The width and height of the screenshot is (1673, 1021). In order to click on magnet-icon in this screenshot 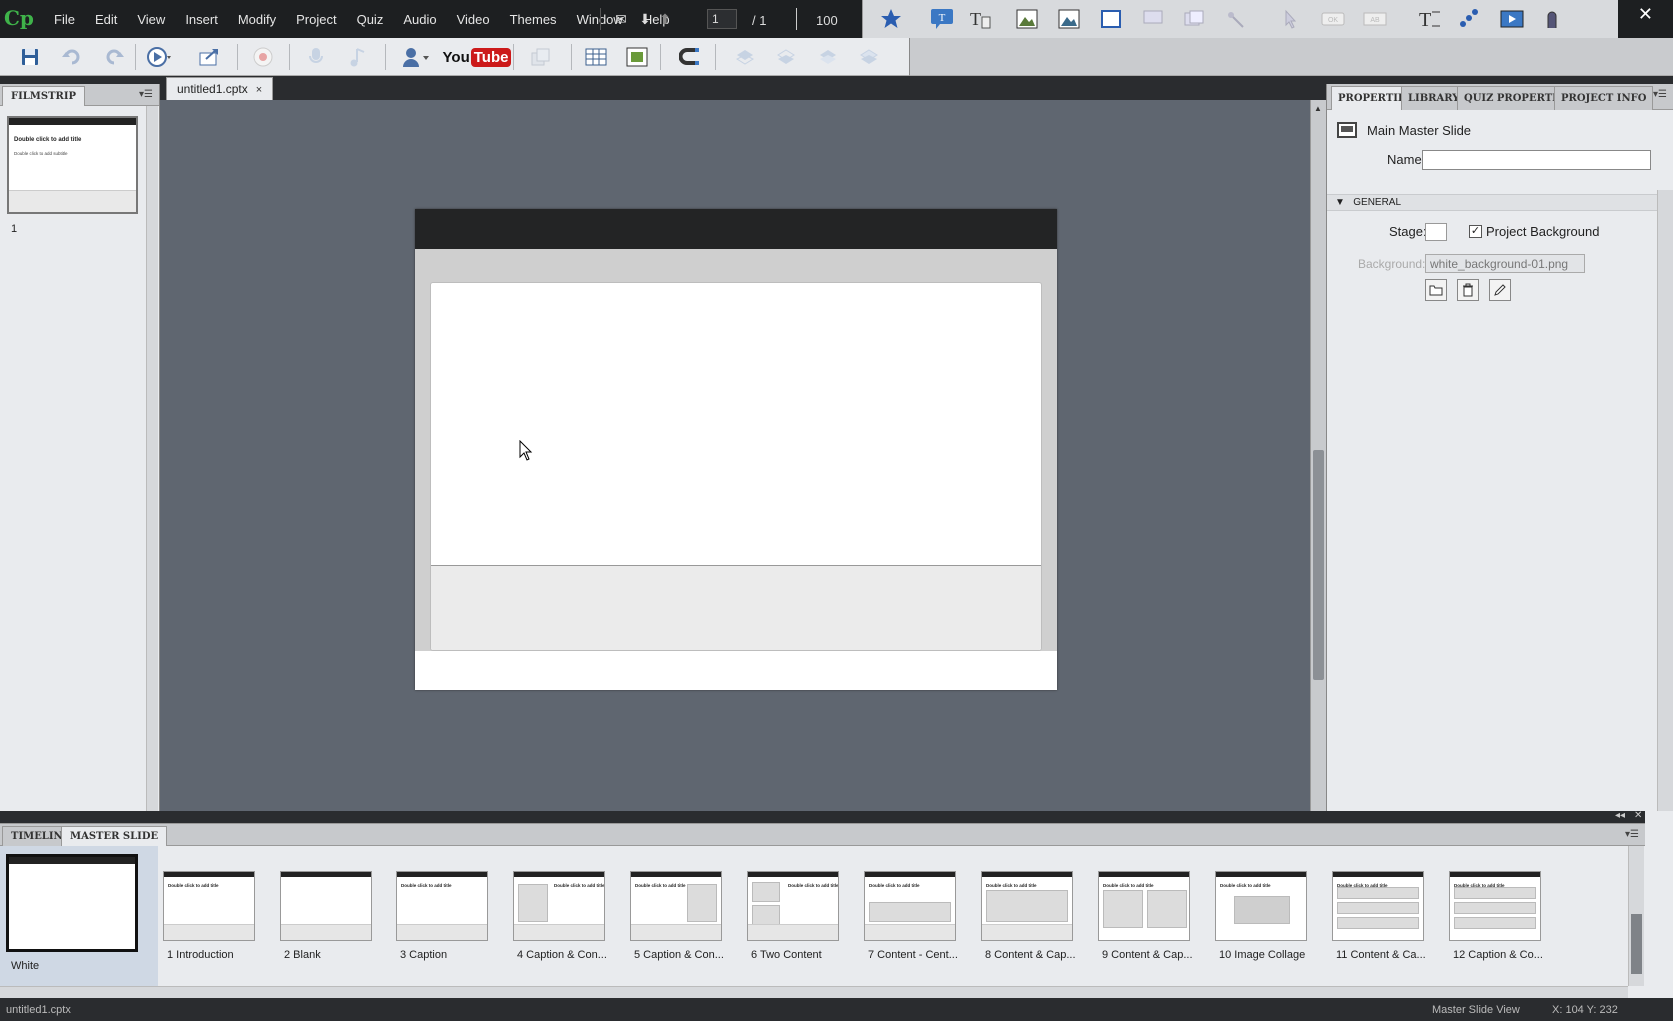, I will do `click(690, 57)`.